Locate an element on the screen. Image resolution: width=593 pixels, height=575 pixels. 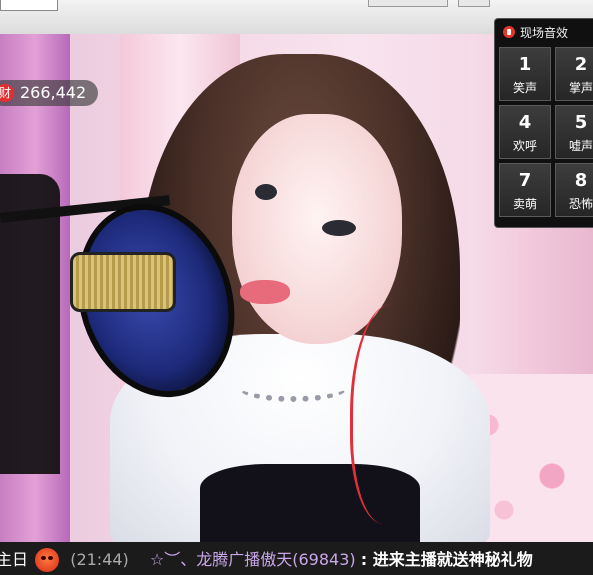
gift-count: 266,442 is located at coordinates (53, 92).